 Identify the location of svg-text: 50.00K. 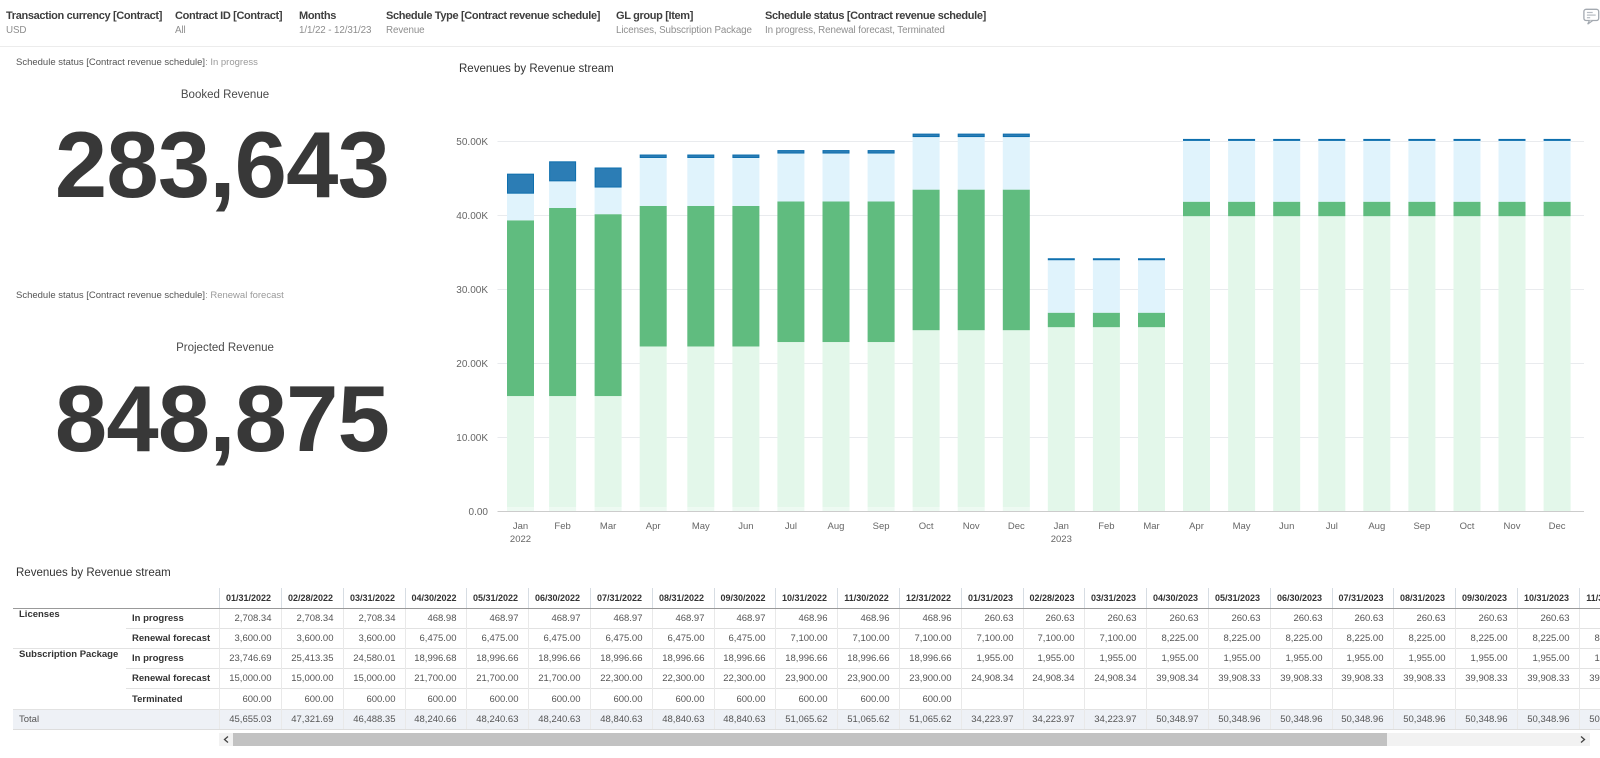
(472, 142).